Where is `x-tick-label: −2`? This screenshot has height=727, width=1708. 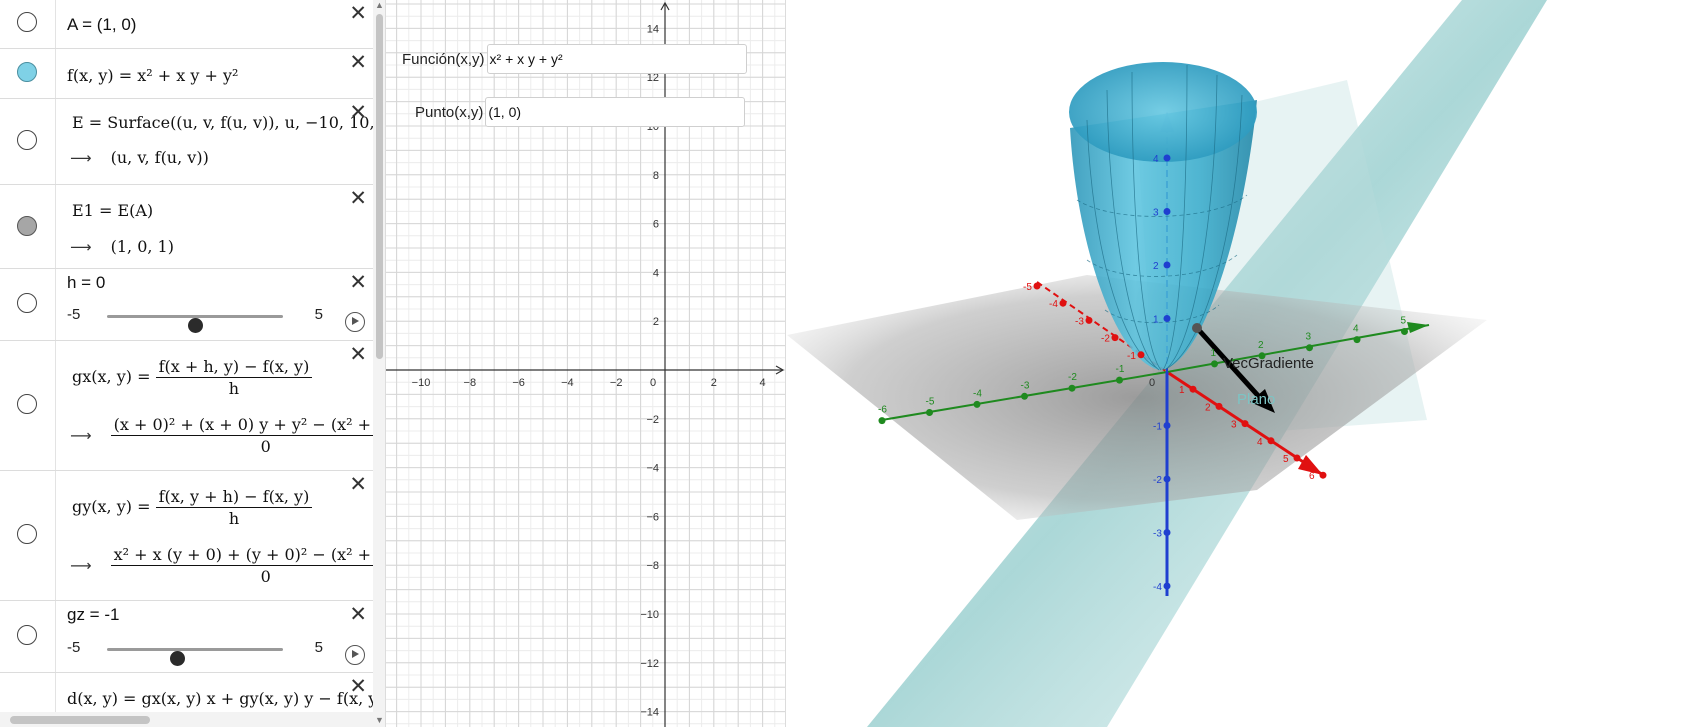 x-tick-label: −2 is located at coordinates (616, 383).